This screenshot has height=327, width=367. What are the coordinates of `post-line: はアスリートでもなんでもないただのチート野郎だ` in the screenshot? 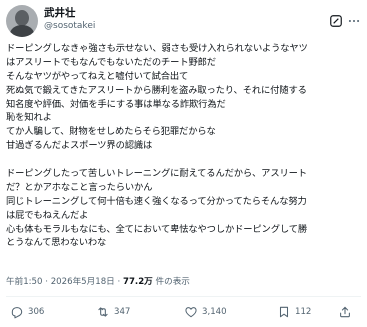 It's located at (111, 62).